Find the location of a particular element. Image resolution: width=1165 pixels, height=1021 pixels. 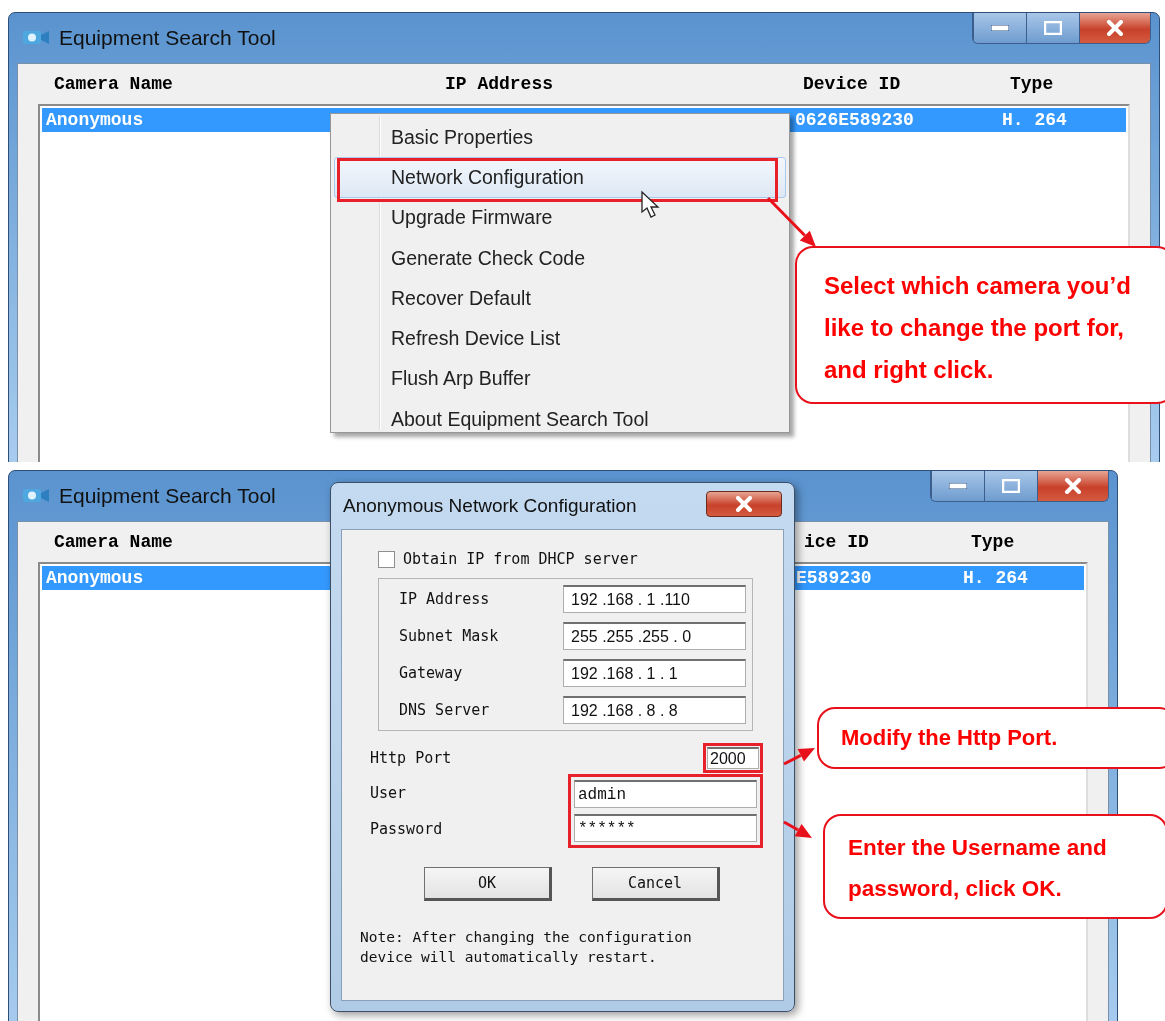

note-text: Note: After changing the configuration device will automatically restart. is located at coordinates (526, 947).